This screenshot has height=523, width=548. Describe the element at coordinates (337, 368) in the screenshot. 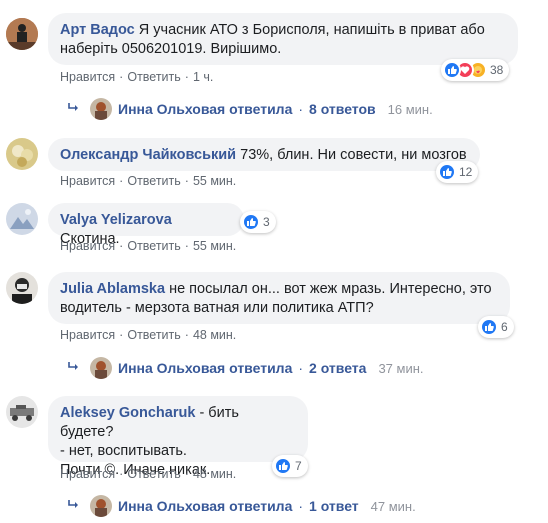

I see `reply-count: 2 ответа` at that location.